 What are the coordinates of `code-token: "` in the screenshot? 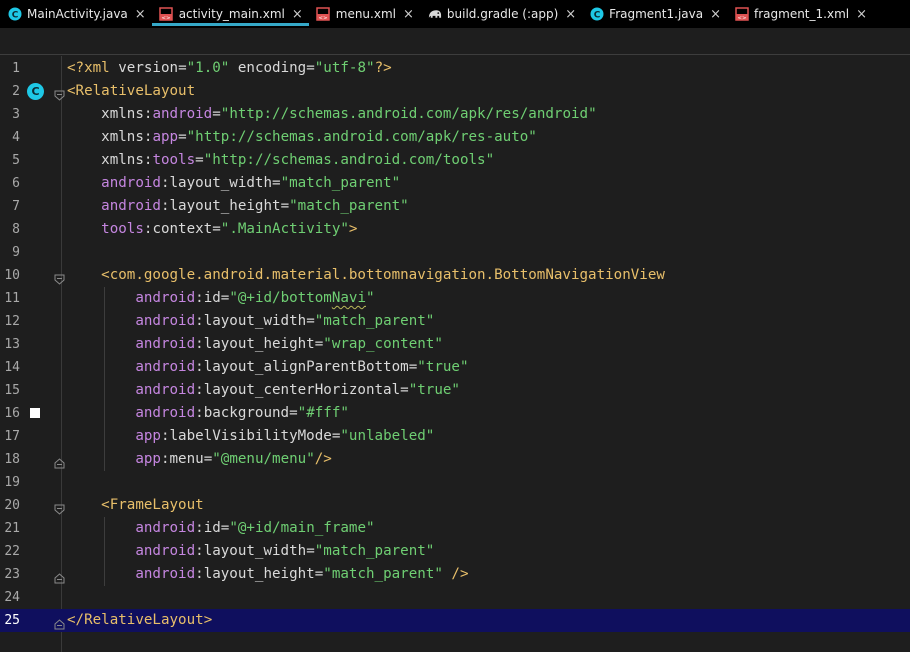 It's located at (370, 298).